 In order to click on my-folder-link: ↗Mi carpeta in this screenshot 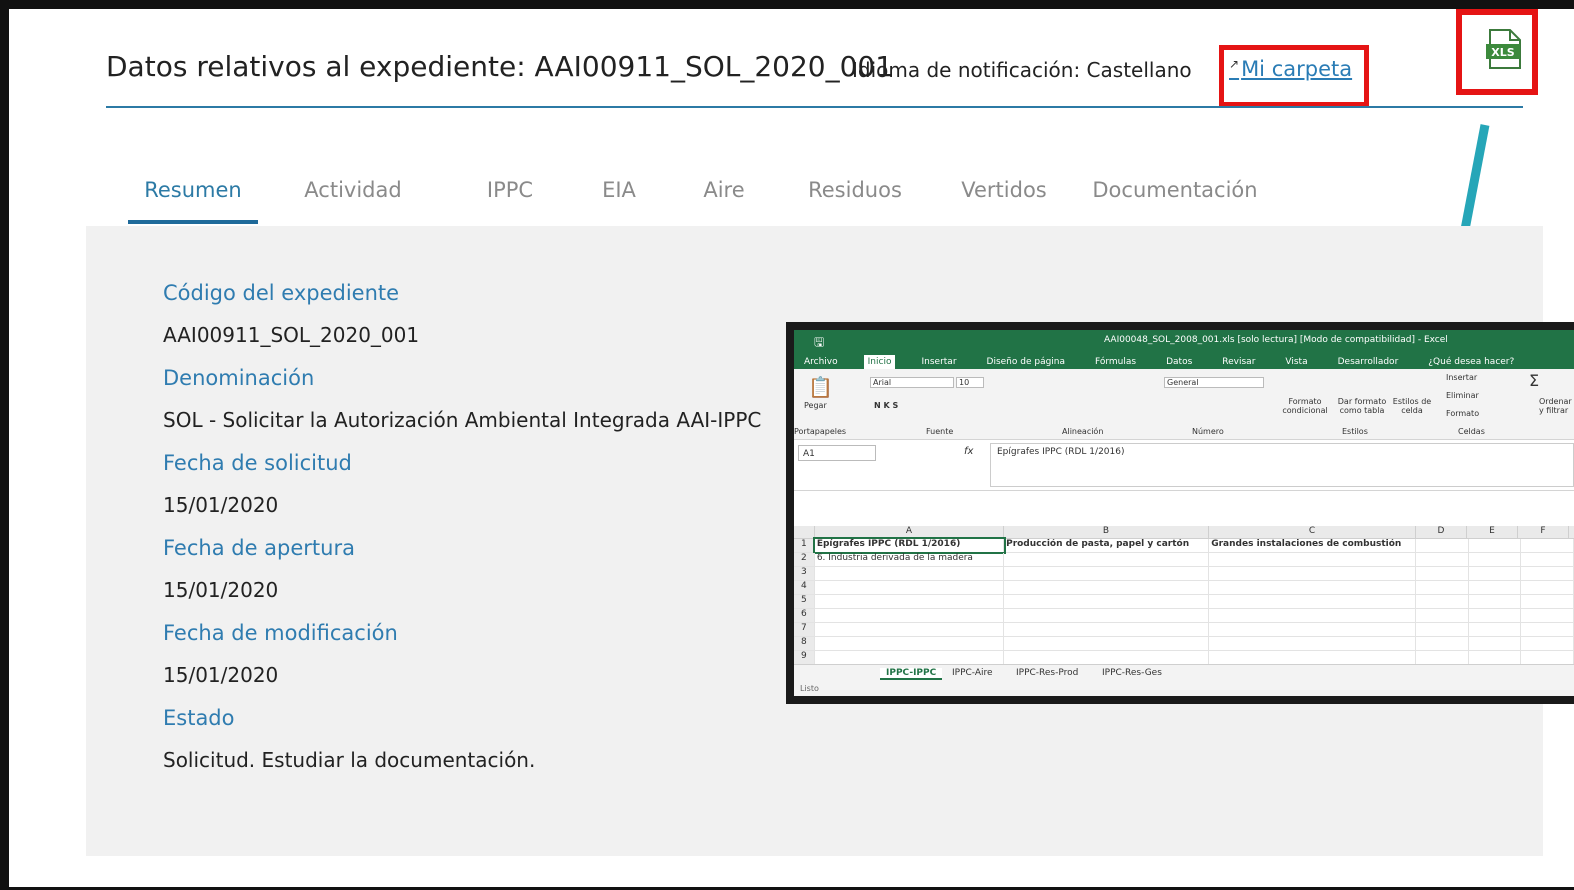, I will do `click(1290, 69)`.